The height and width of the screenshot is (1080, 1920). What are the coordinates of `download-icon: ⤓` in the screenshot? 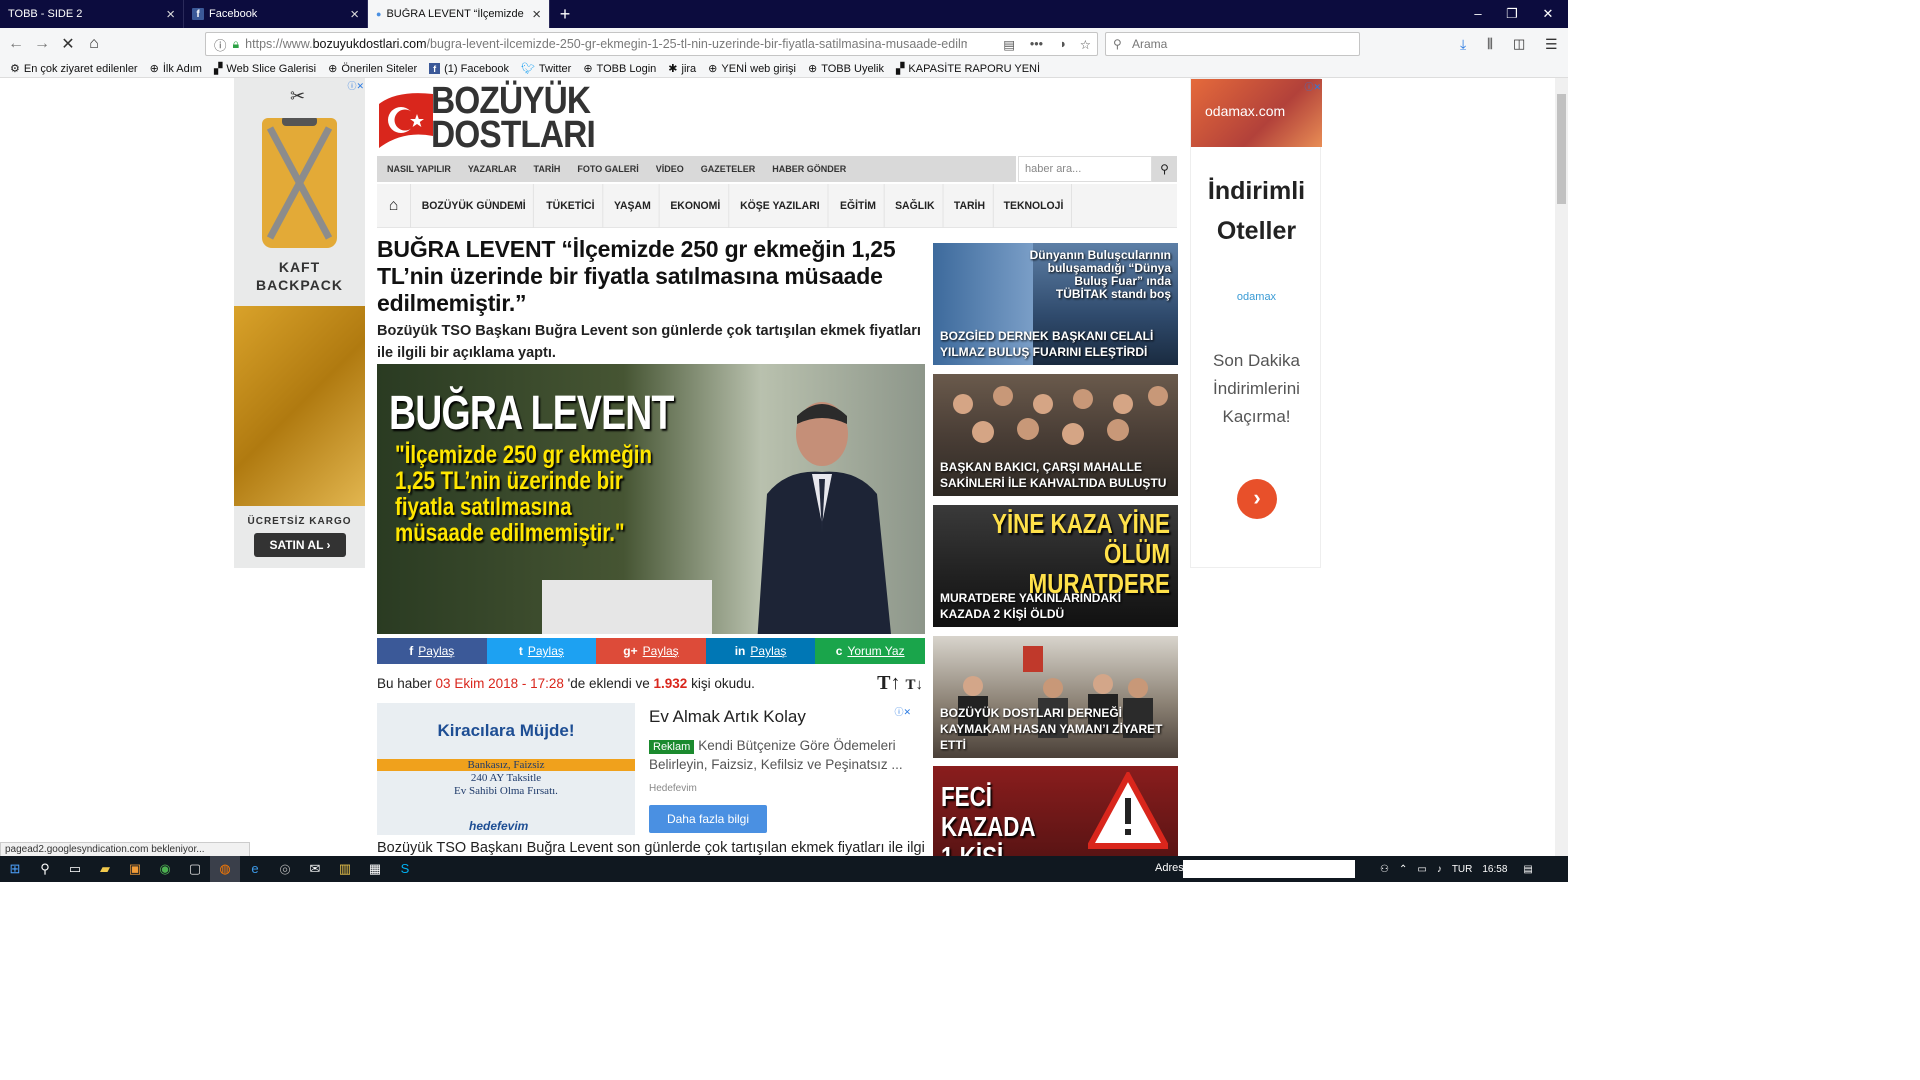 It's located at (1463, 44).